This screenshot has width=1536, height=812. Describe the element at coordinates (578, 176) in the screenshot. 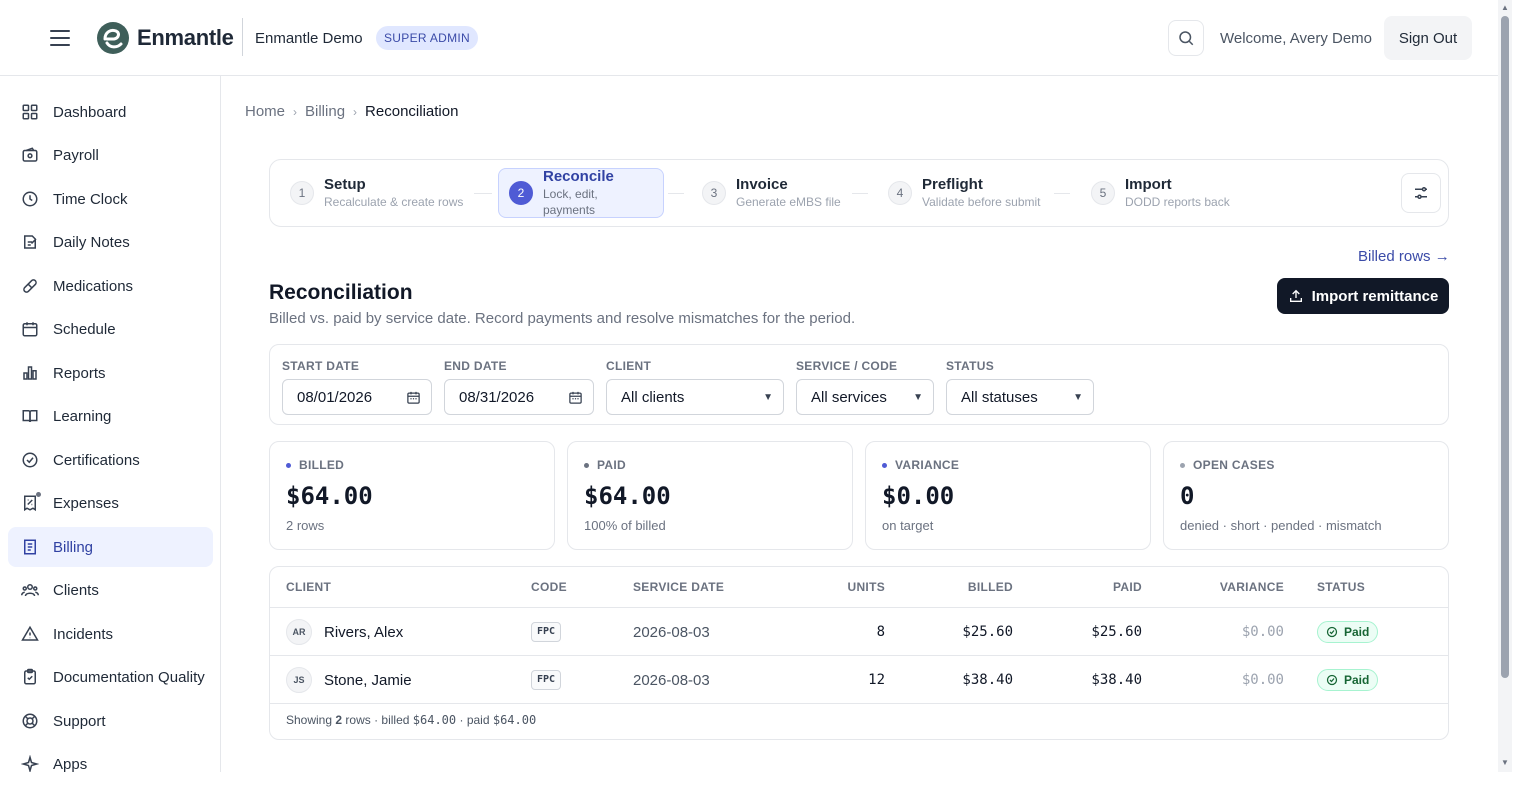

I see `step-title: Reconcile` at that location.